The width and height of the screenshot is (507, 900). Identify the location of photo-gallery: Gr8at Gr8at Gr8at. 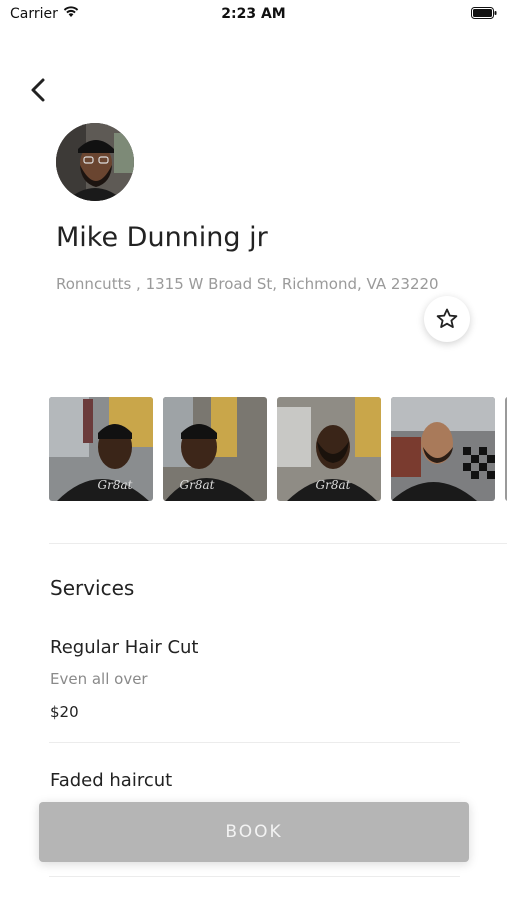
(278, 449).